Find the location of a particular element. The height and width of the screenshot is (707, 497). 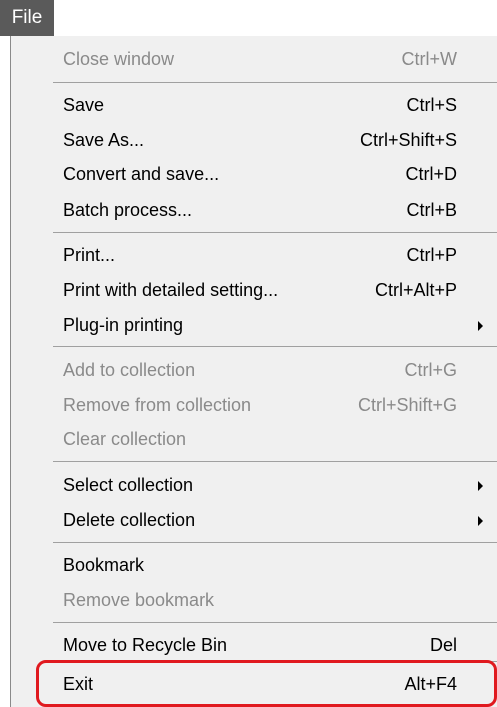

menu-item-clear-collection: Clear collection is located at coordinates (273, 439).